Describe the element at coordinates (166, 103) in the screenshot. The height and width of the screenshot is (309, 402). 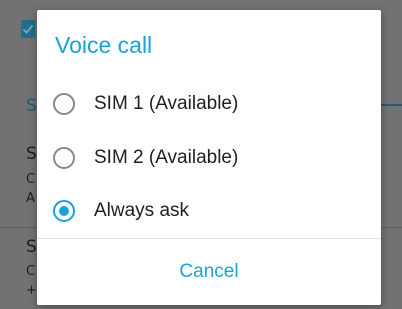
I see `option-label: SIM 1 (Available)` at that location.